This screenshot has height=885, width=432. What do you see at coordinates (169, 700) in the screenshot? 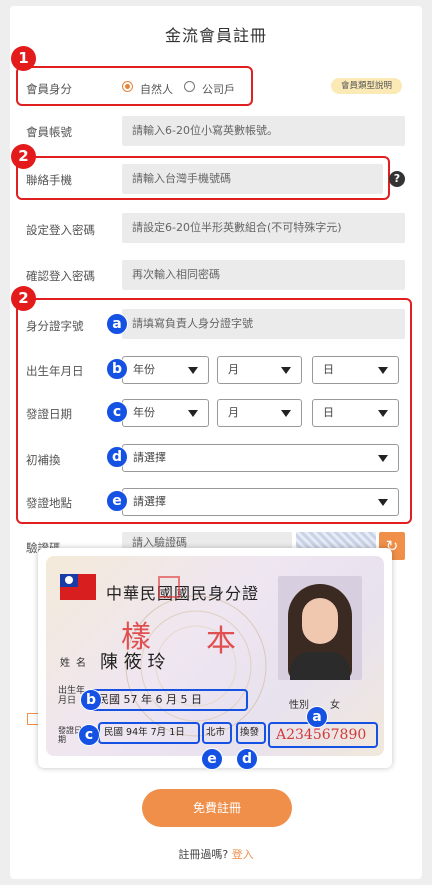
I see `id-birth-value: 民國 57 年 6 月 5 日` at bounding box center [169, 700].